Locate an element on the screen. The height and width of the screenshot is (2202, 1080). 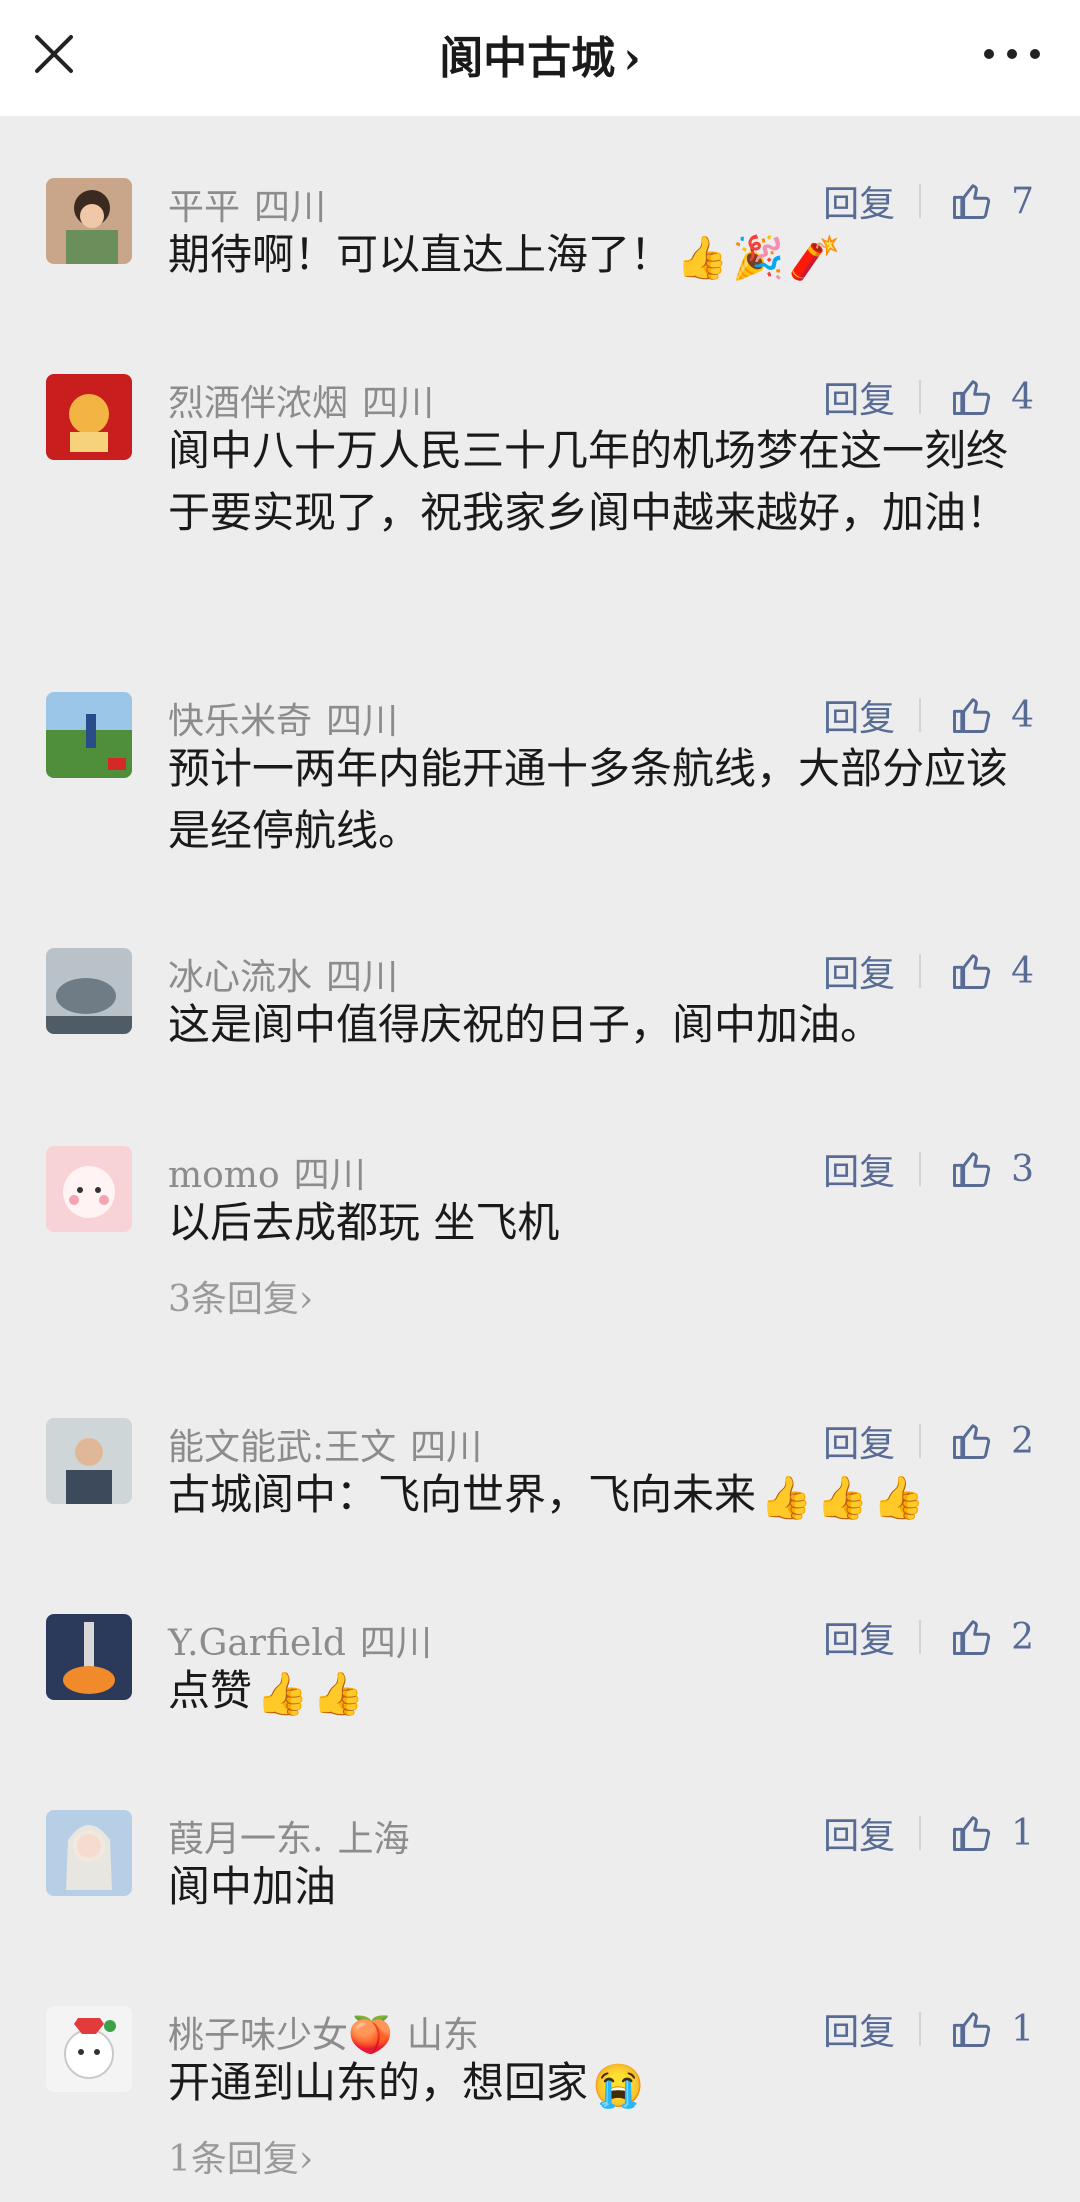
comment-meta: momo 四川 is located at coordinates (267, 1172).